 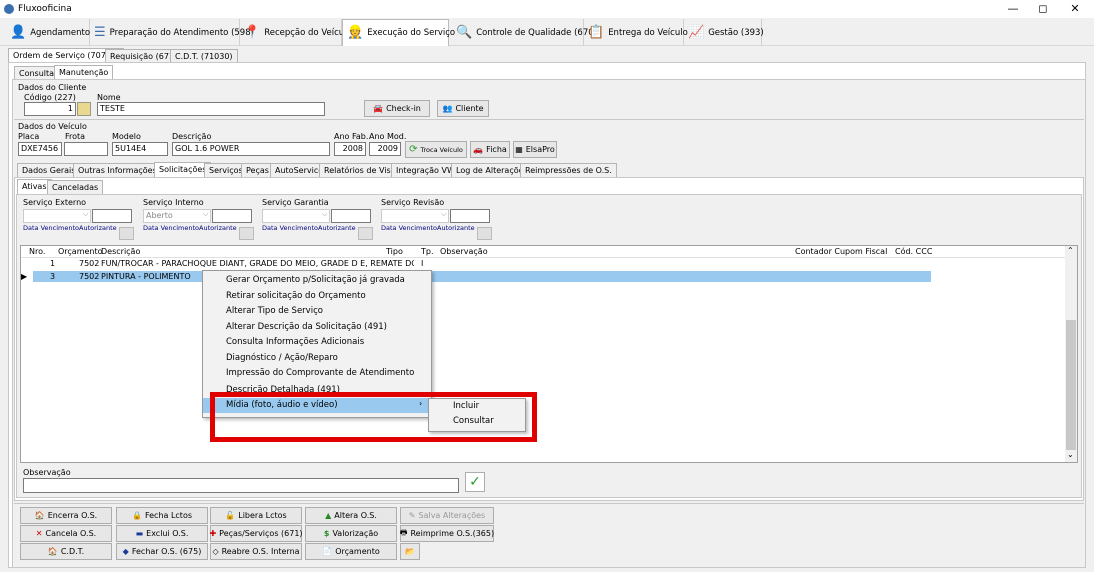 What do you see at coordinates (75, 187) in the screenshot?
I see `tab-canceladas: Canceladas` at bounding box center [75, 187].